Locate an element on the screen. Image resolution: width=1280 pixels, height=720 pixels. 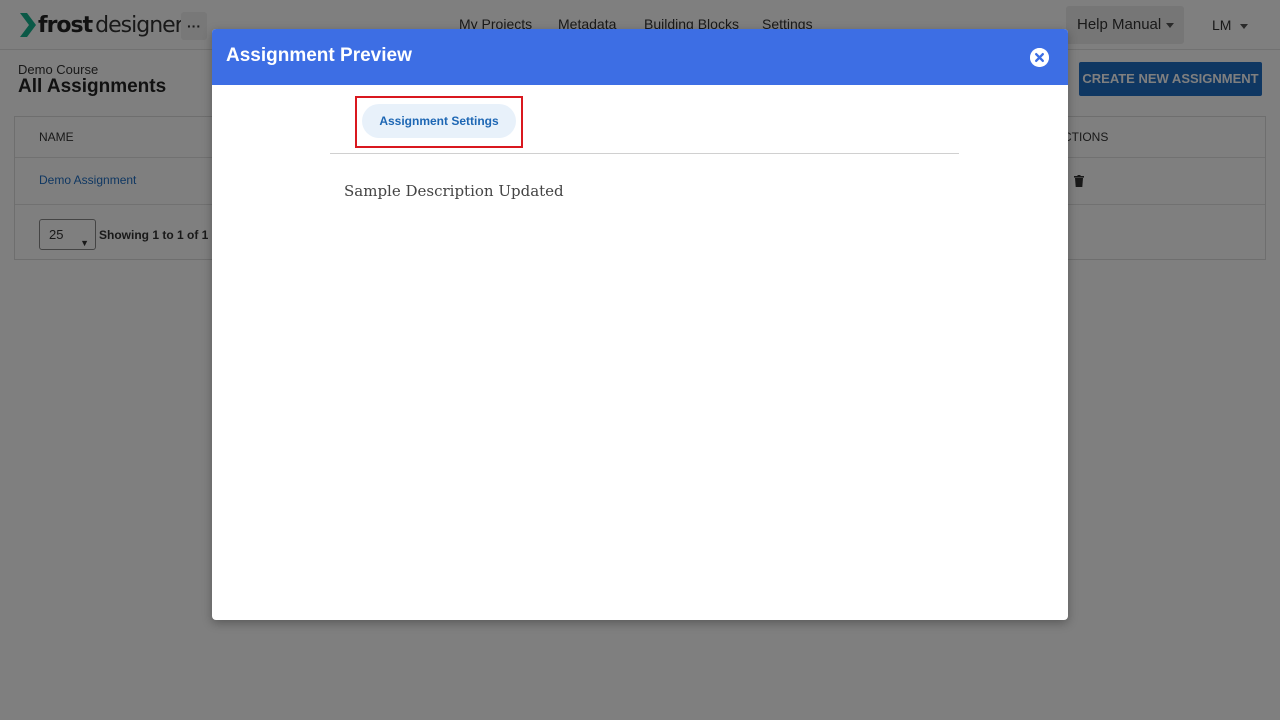
assignment-description: Sample Description Updated is located at coordinates (454, 191).